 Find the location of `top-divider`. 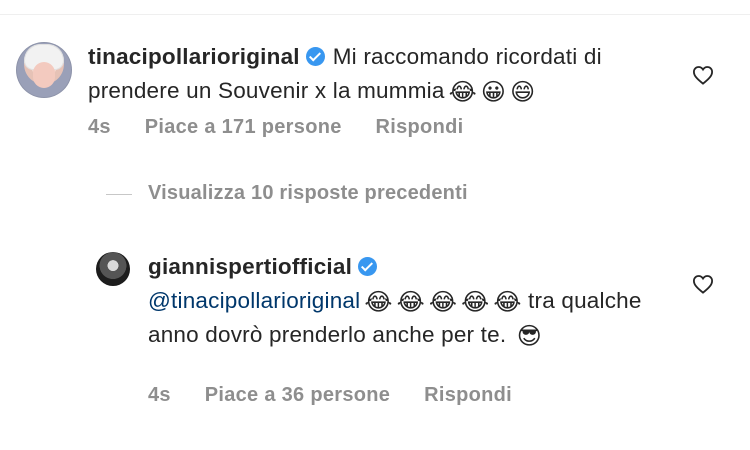

top-divider is located at coordinates (375, 14).